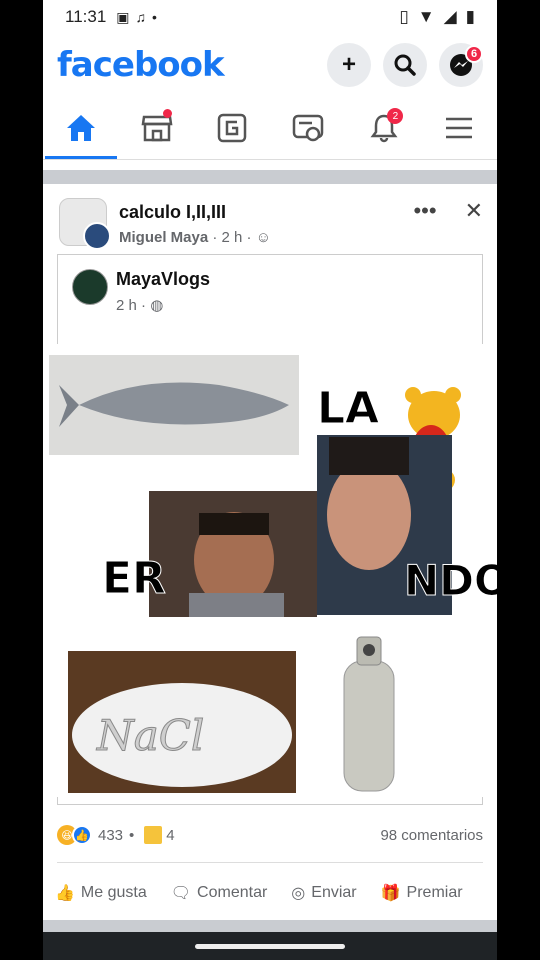  What do you see at coordinates (431, 835) in the screenshot?
I see `comment-count: 98 comentarios` at bounding box center [431, 835].